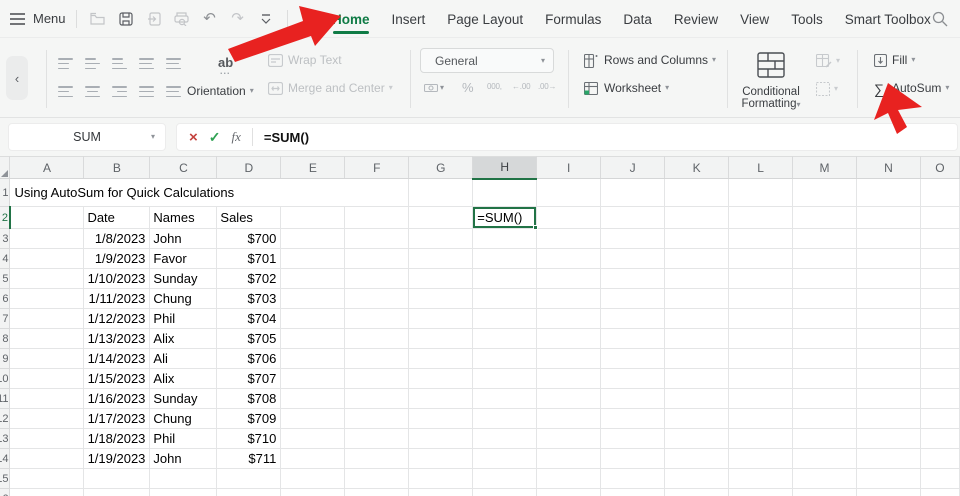 The image size is (960, 496). Describe the element at coordinates (824, 358) in the screenshot. I see `cell-M9` at that location.